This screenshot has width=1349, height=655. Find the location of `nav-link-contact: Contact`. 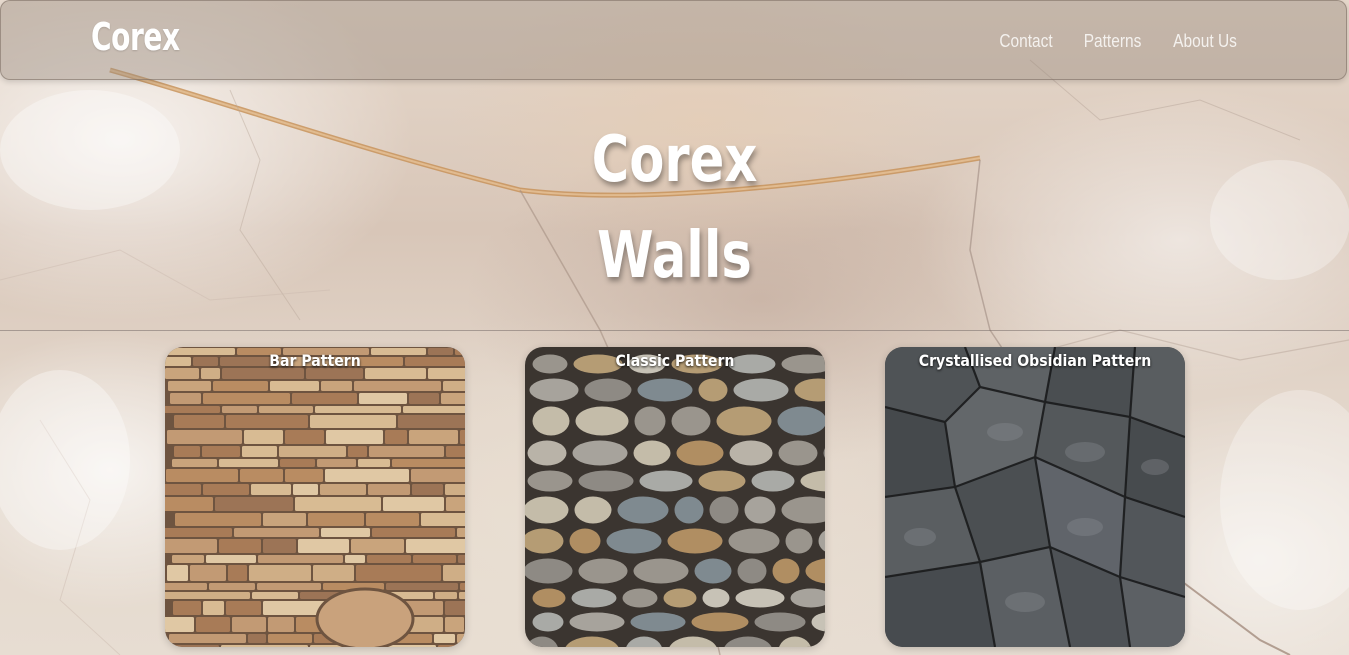

nav-link-contact: Contact is located at coordinates (1025, 41).